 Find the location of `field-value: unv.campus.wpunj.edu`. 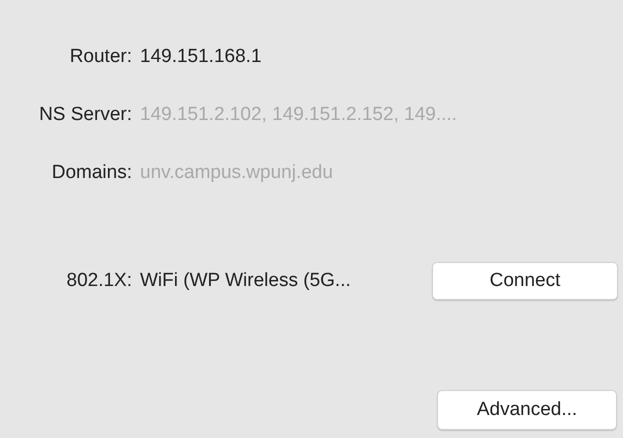

field-value: unv.campus.wpunj.edu is located at coordinates (237, 173).